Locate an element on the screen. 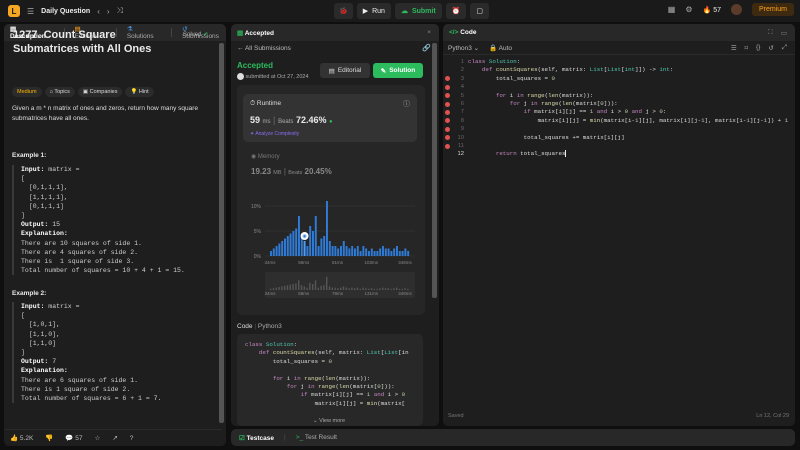 The width and height of the screenshot is (800, 450). run-button: ▶ Run is located at coordinates (373, 11).